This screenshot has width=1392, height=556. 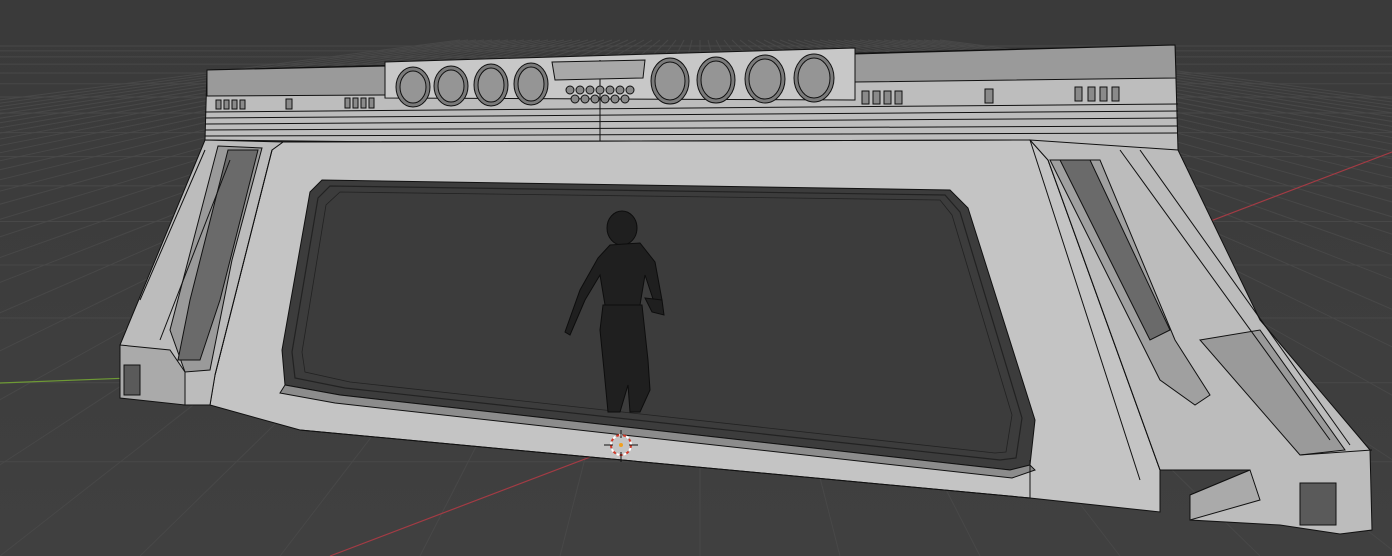 What do you see at coordinates (132, 380) in the screenshot?
I see `left-leg-vents` at bounding box center [132, 380].